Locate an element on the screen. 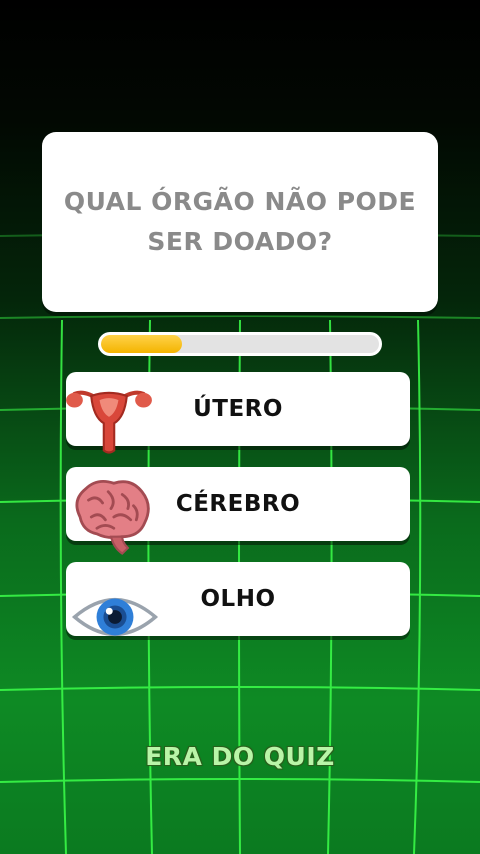 The width and height of the screenshot is (480, 854). brand-watermark: ERA DO QUIZ is located at coordinates (240, 756).